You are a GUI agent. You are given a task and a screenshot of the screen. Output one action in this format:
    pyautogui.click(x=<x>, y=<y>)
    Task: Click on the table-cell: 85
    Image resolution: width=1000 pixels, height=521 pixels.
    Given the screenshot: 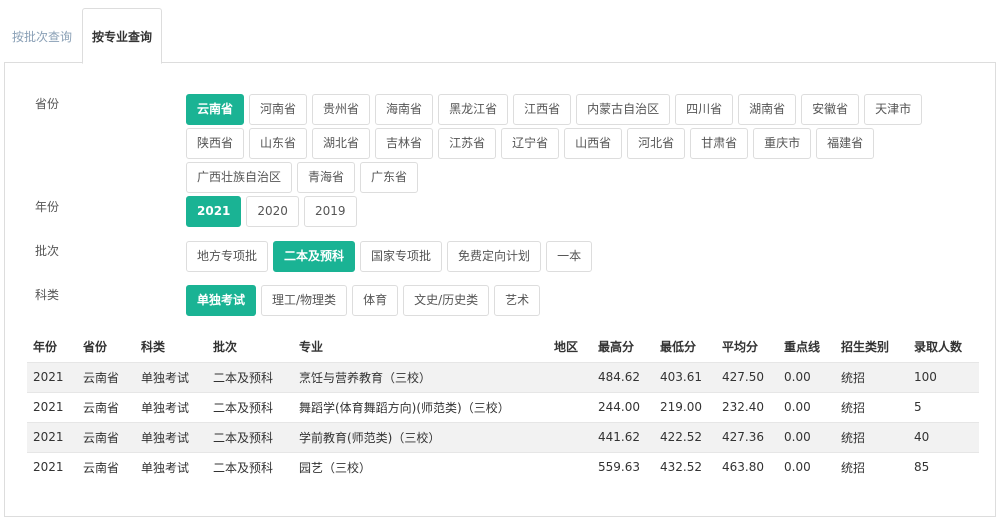 What is the action you would take?
    pyautogui.click(x=943, y=466)
    